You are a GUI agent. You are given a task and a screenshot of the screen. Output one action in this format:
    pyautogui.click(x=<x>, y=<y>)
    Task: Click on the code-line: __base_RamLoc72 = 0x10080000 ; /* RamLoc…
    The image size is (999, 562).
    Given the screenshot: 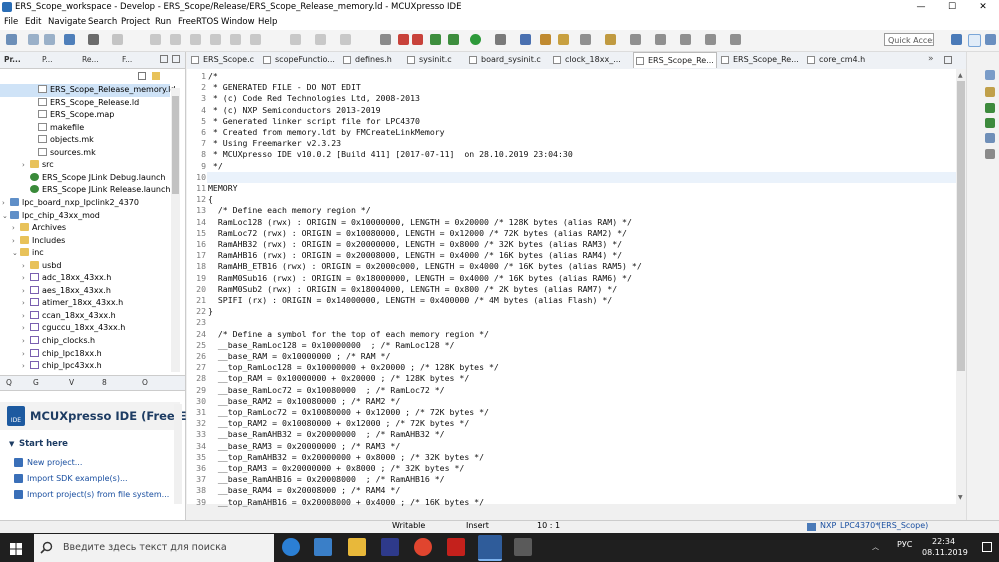 What is the action you would take?
    pyautogui.click(x=326, y=390)
    